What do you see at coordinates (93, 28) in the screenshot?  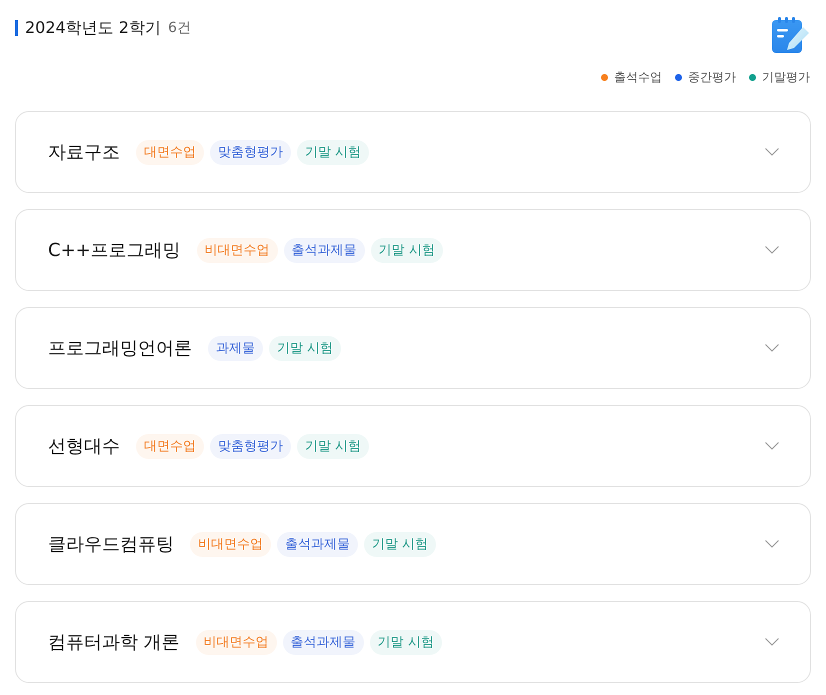 I see `semester-title: 2024학년도 2학기` at bounding box center [93, 28].